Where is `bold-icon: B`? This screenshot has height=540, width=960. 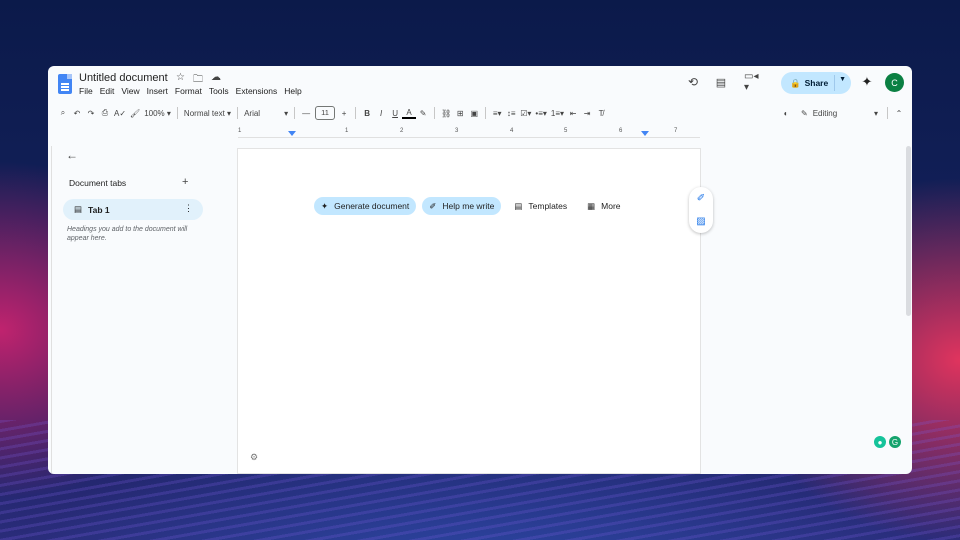 bold-icon: B is located at coordinates (367, 113).